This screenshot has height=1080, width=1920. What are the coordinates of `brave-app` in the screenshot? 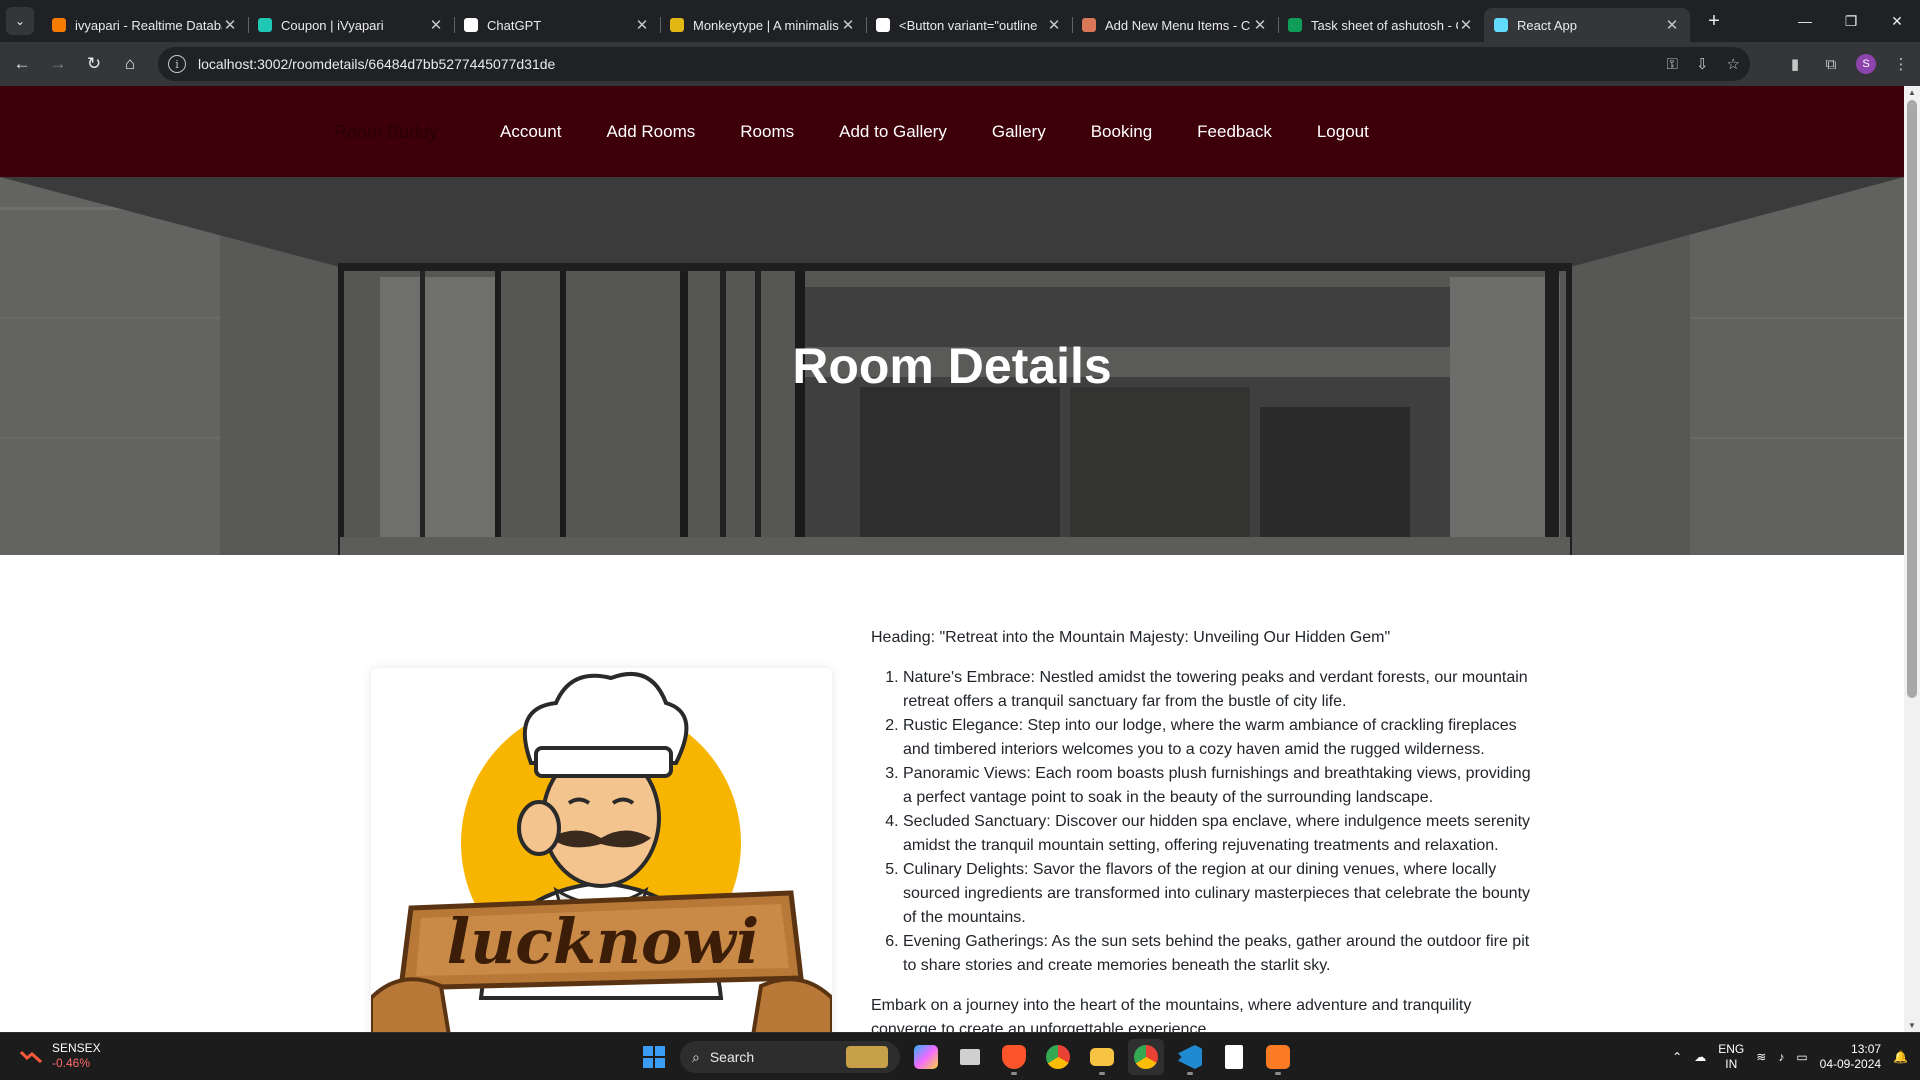 It's located at (1014, 1057).